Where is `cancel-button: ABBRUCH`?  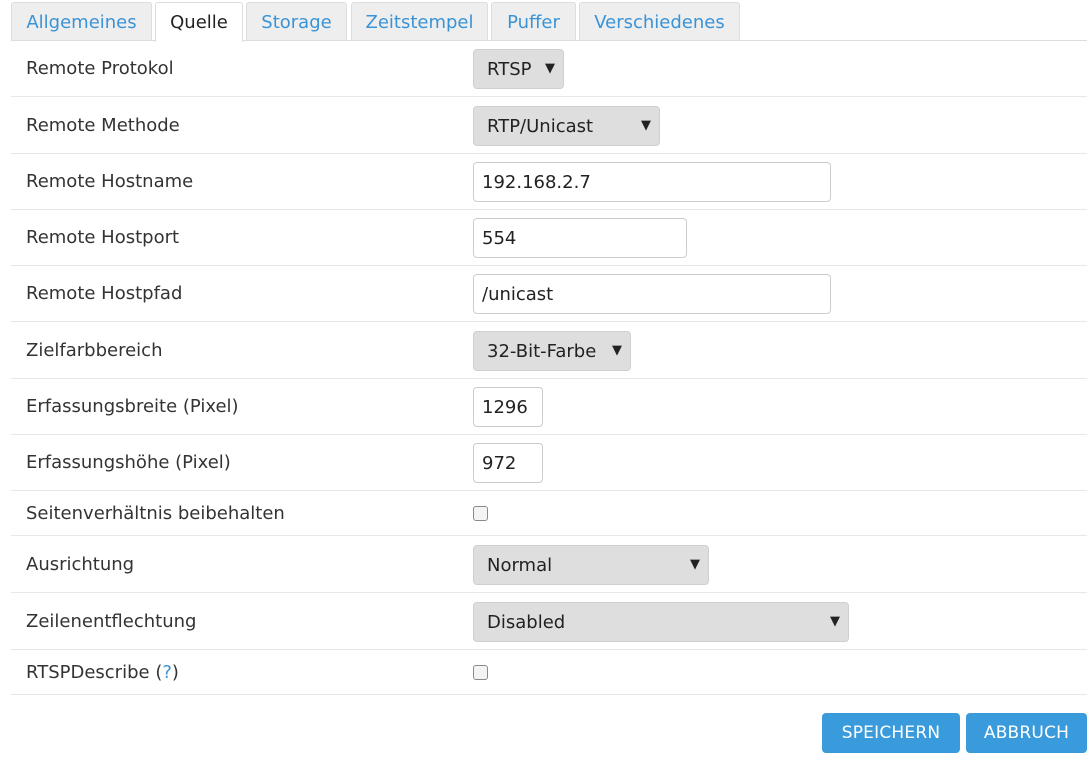 cancel-button: ABBRUCH is located at coordinates (1026, 733).